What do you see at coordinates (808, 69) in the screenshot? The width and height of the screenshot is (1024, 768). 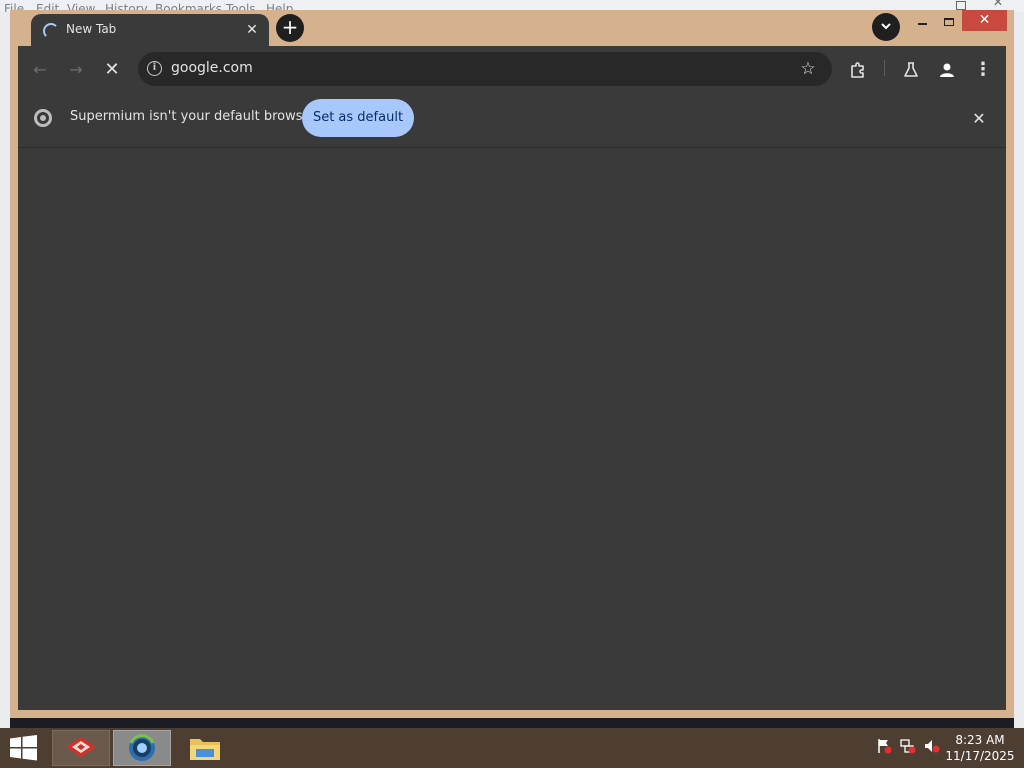 I see `bookmark-star-icon: ☆` at bounding box center [808, 69].